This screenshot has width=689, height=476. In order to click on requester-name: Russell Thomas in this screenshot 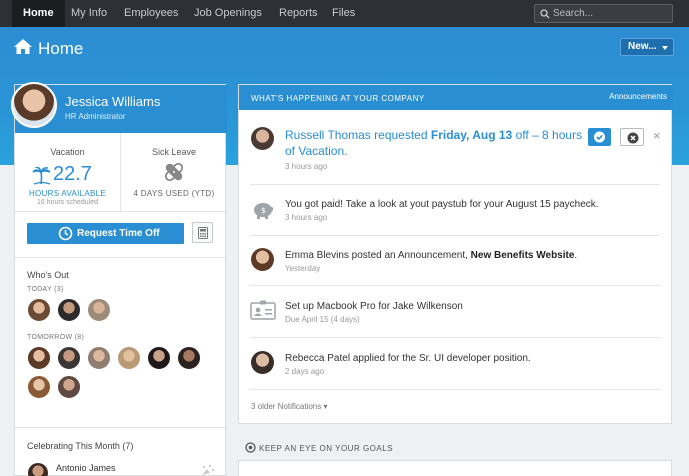, I will do `click(328, 135)`.